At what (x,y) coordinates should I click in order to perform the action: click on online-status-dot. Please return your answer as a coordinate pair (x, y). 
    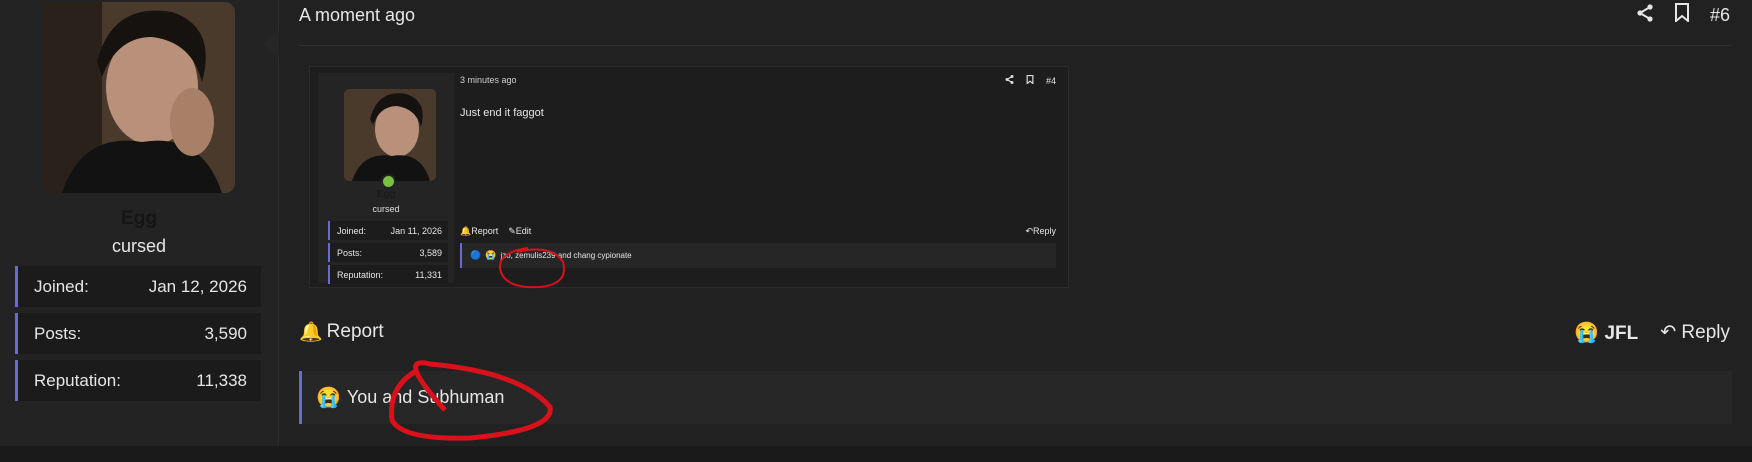
    Looking at the image, I should click on (388, 181).